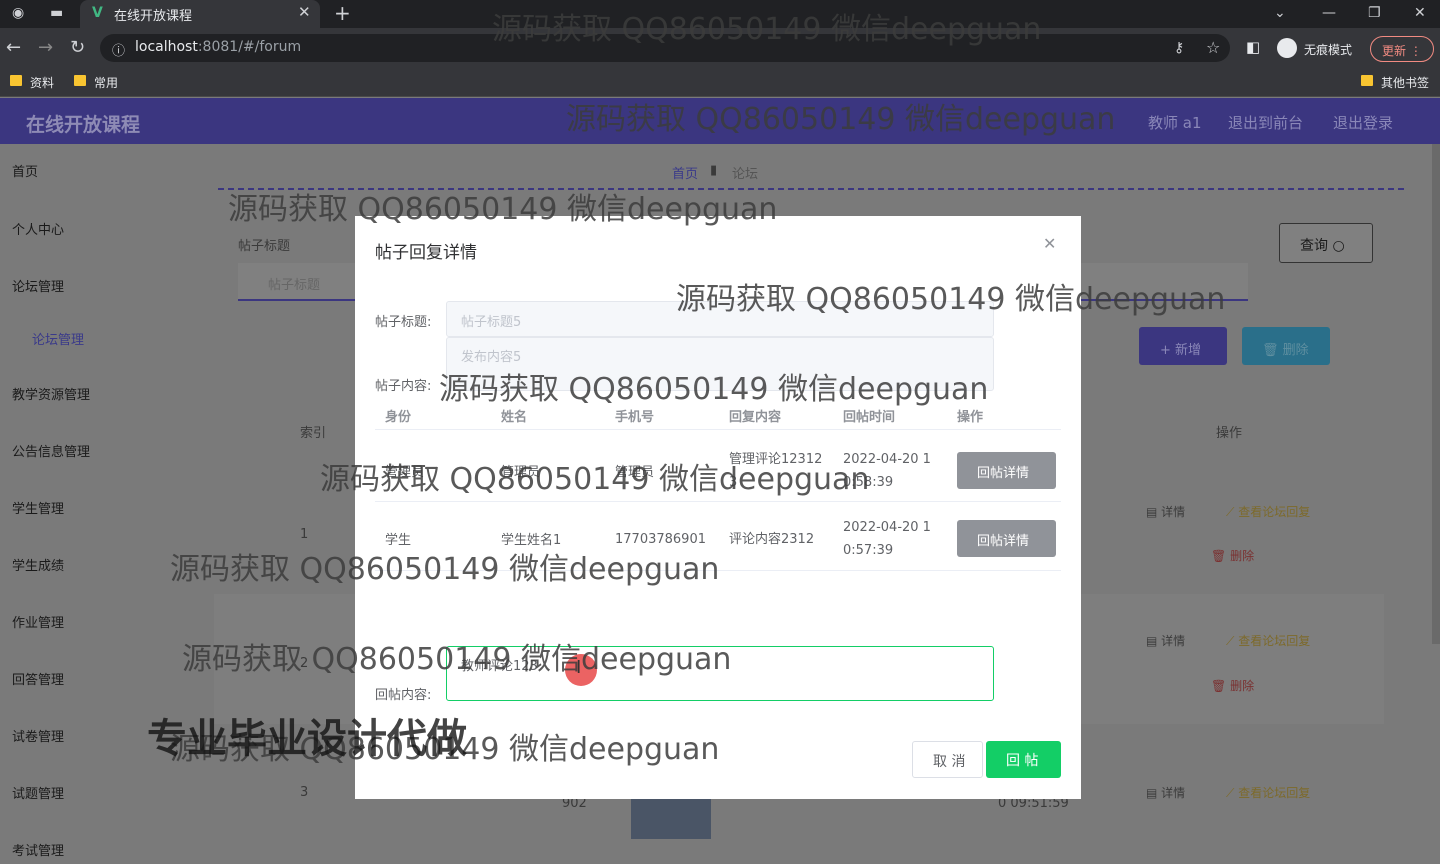 The width and height of the screenshot is (1440, 864). I want to click on search-placeholder: 帖子标题, so click(294, 285).